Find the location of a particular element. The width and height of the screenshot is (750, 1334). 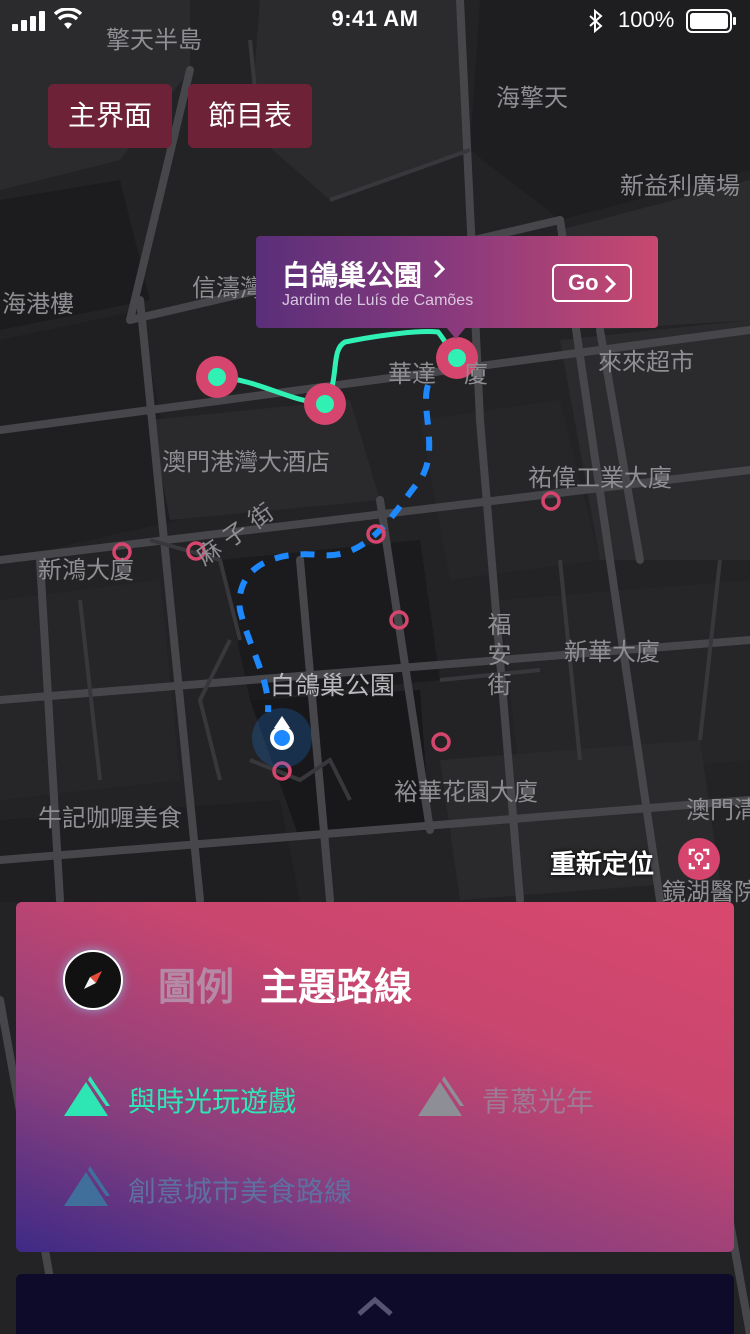

compass-icon is located at coordinates (93, 980).